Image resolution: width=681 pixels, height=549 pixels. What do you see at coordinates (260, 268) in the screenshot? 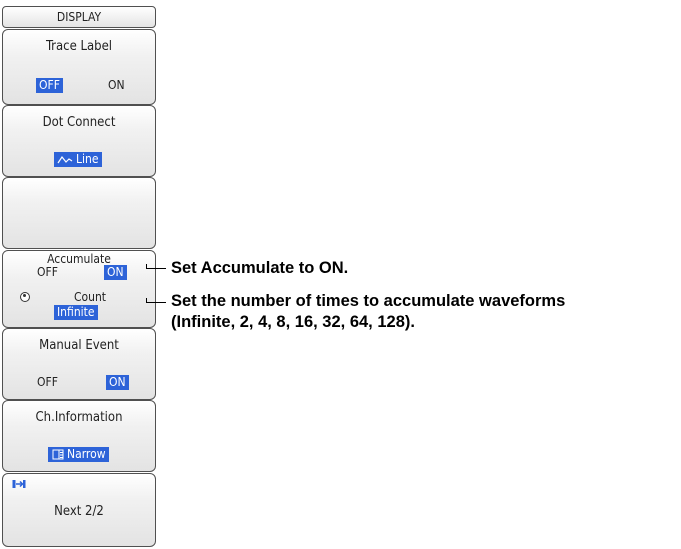
I see `accumulate-callout: Set Accumulate to ON.` at bounding box center [260, 268].